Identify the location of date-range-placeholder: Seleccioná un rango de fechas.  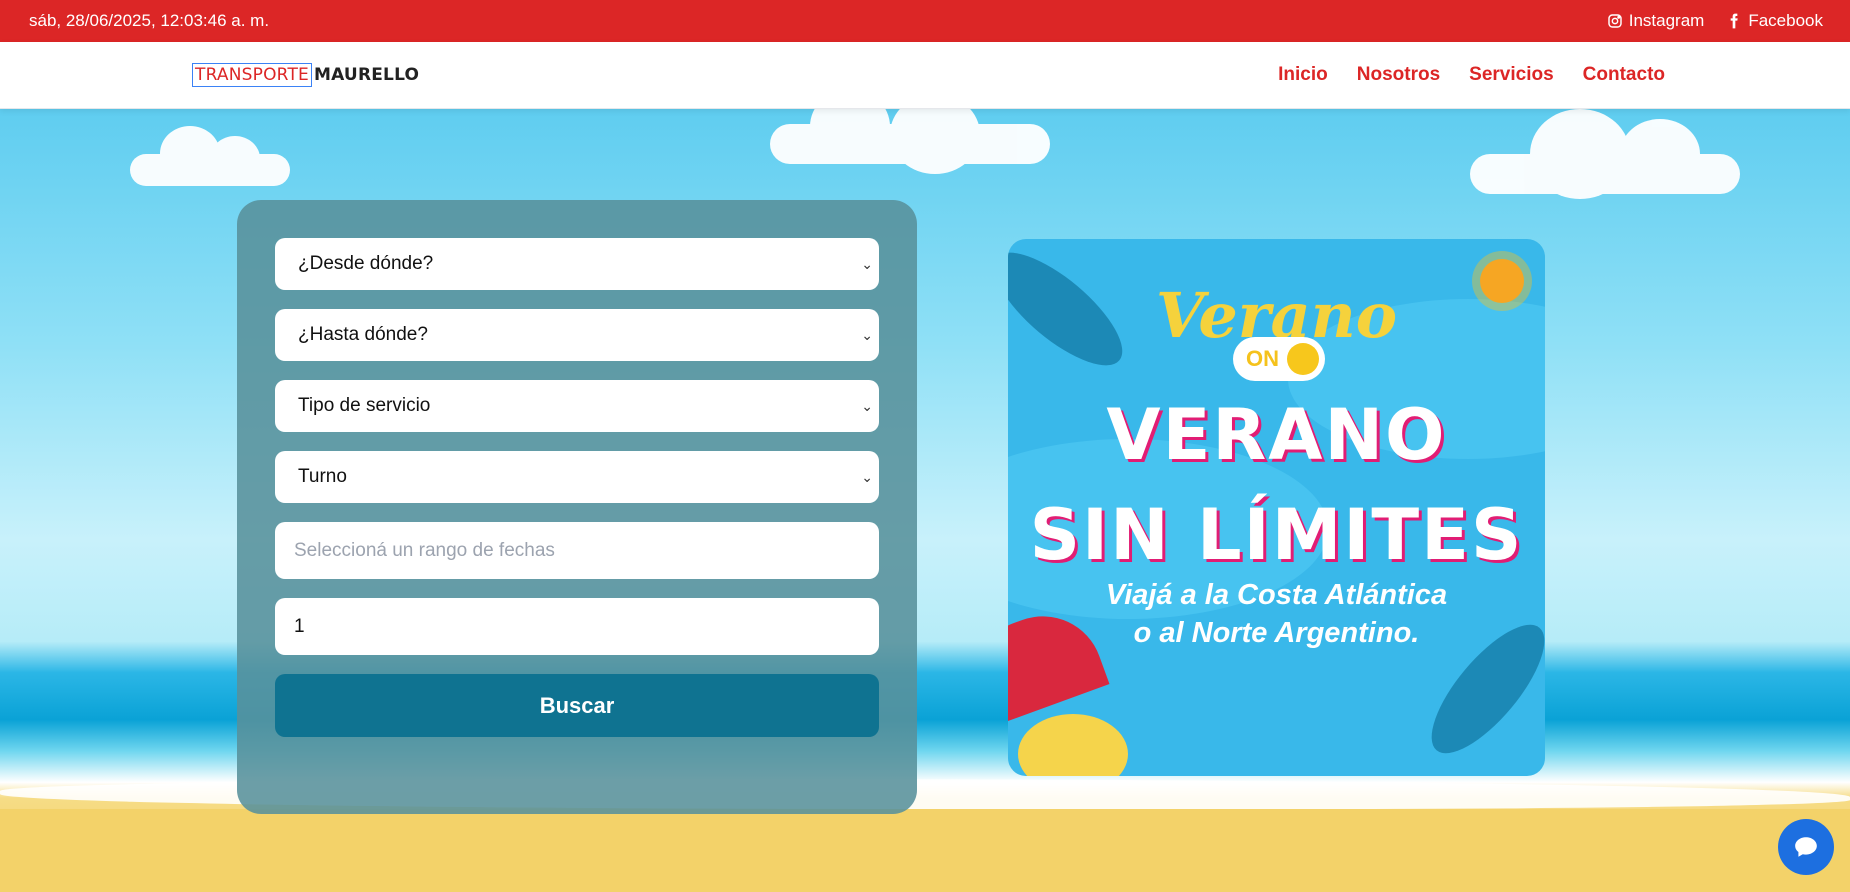
(424, 550).